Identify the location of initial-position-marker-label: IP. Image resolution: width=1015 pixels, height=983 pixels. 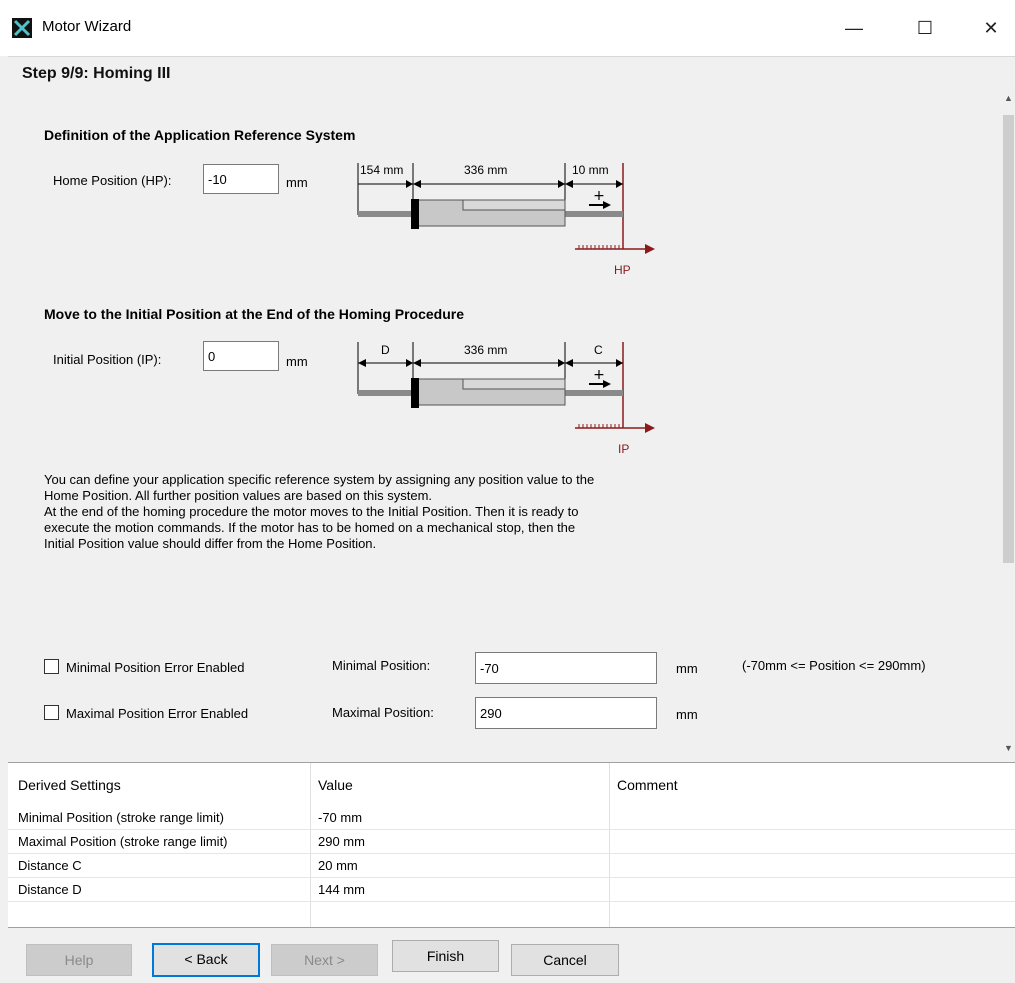
(624, 449).